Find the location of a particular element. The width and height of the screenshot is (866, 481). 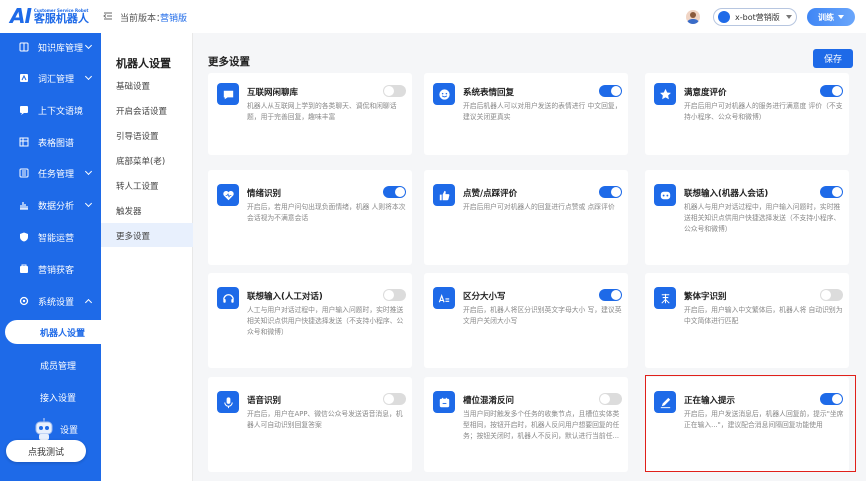

settings-card: 繁体字识别开启后，用户输入中文繁体后，机器人将 自动识别为中文简体进行匹配 is located at coordinates (747, 320).